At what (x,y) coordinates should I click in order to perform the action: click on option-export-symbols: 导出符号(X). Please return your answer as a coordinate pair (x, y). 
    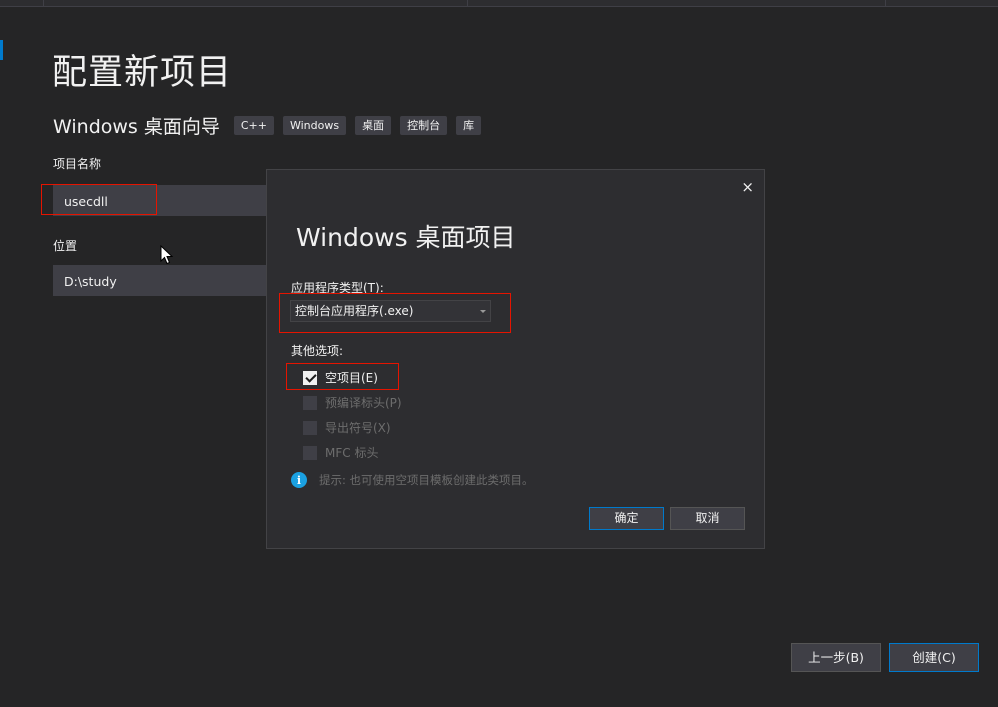
    Looking at the image, I should click on (347, 427).